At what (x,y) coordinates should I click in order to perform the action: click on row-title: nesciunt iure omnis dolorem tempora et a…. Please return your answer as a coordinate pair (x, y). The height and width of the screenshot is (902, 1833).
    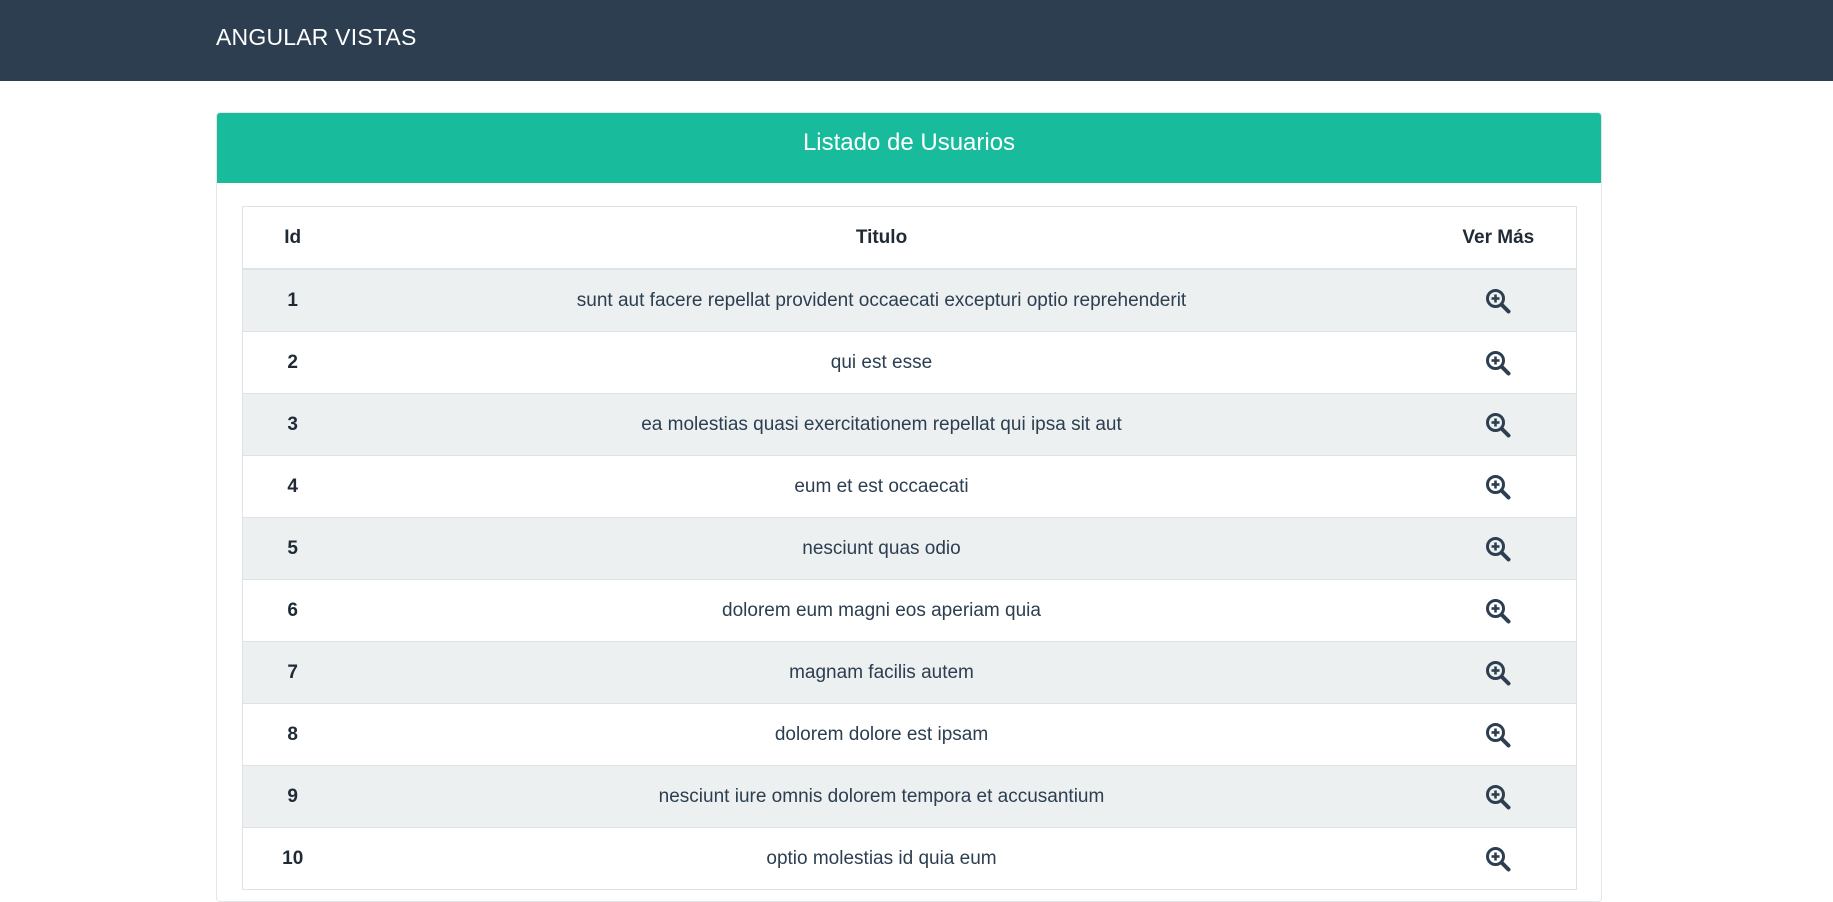
    Looking at the image, I should click on (881, 796).